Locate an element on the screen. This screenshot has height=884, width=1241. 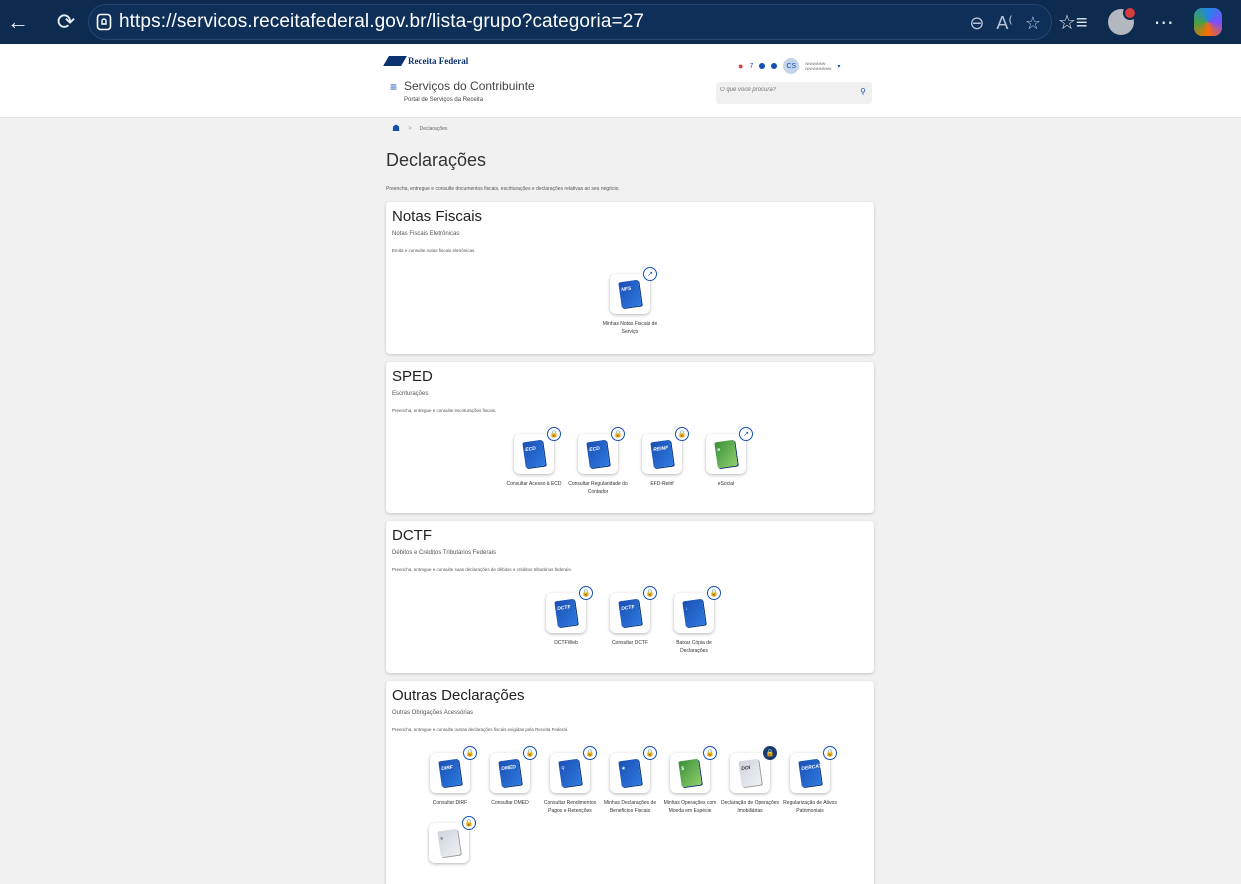
beneficios-star-icon: ★ 🔒 is located at coordinates (633, 769).